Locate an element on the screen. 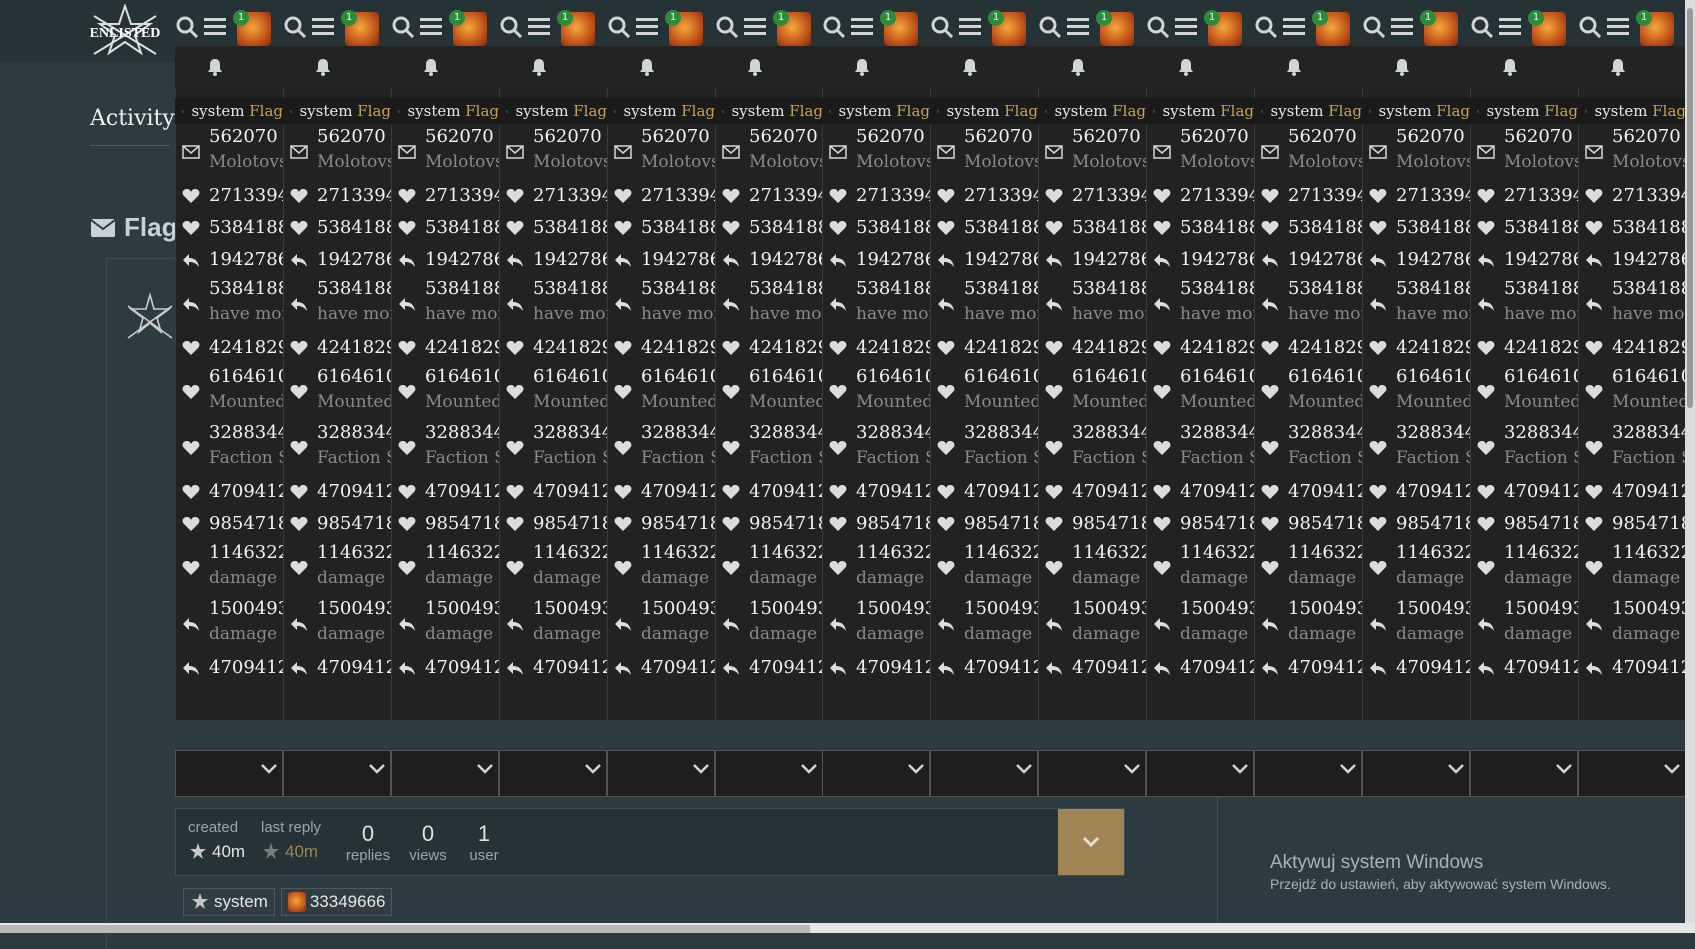  enlisted-logo: ENLISTED is located at coordinates (125, 30).